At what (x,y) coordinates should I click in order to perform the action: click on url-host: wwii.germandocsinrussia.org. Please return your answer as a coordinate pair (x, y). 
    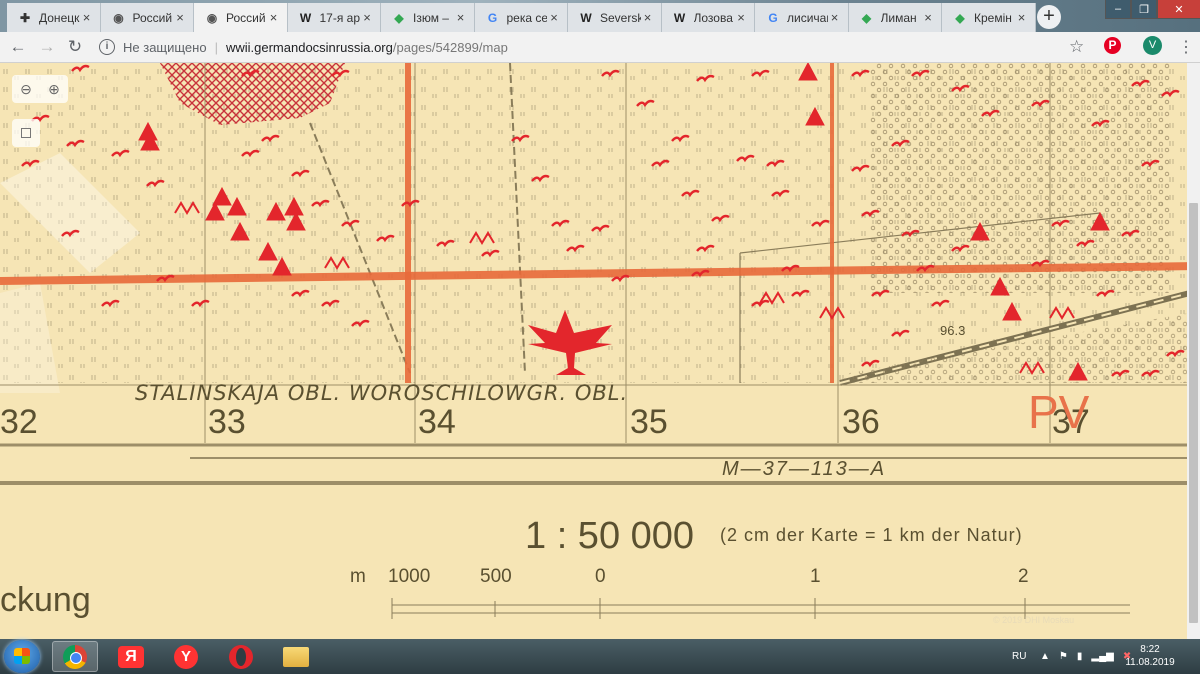
    Looking at the image, I should click on (309, 47).